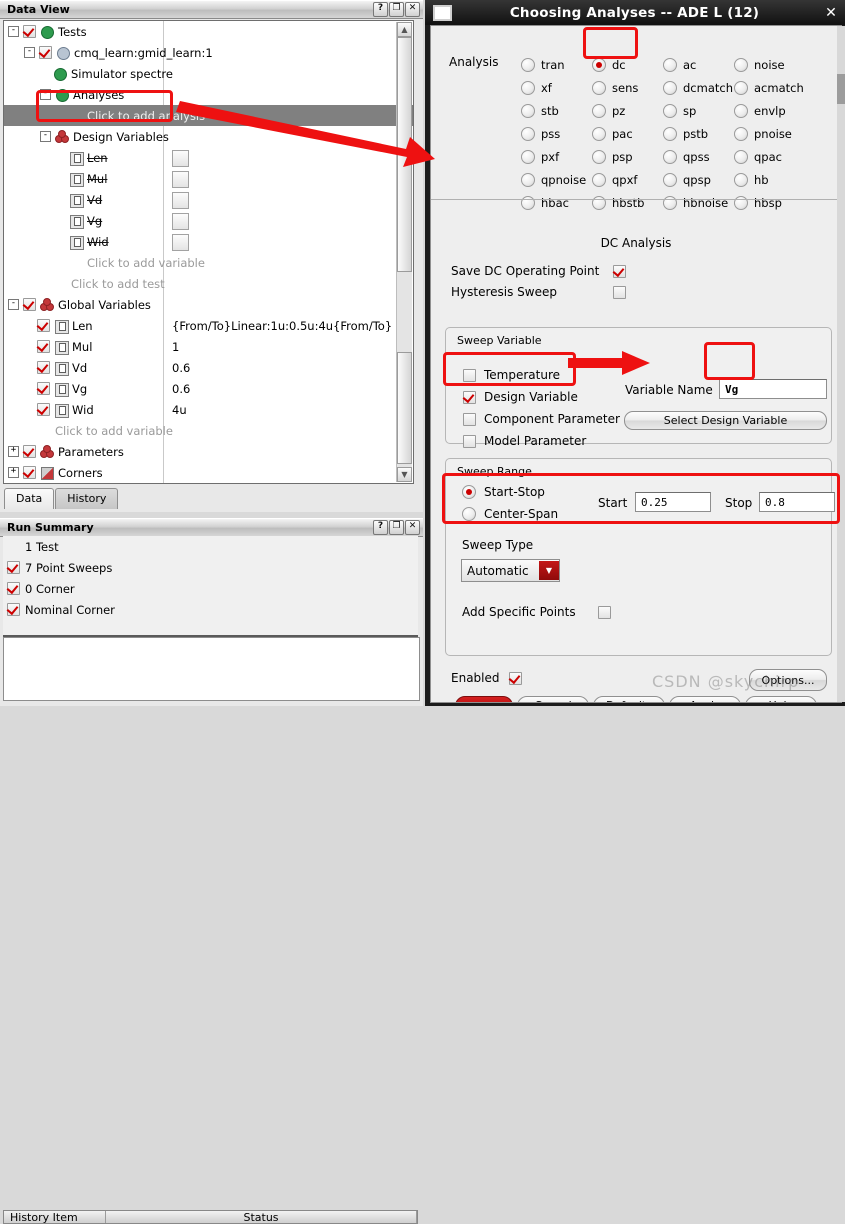  Describe the element at coordinates (599, 87) in the screenshot. I see `radio-sens` at that location.